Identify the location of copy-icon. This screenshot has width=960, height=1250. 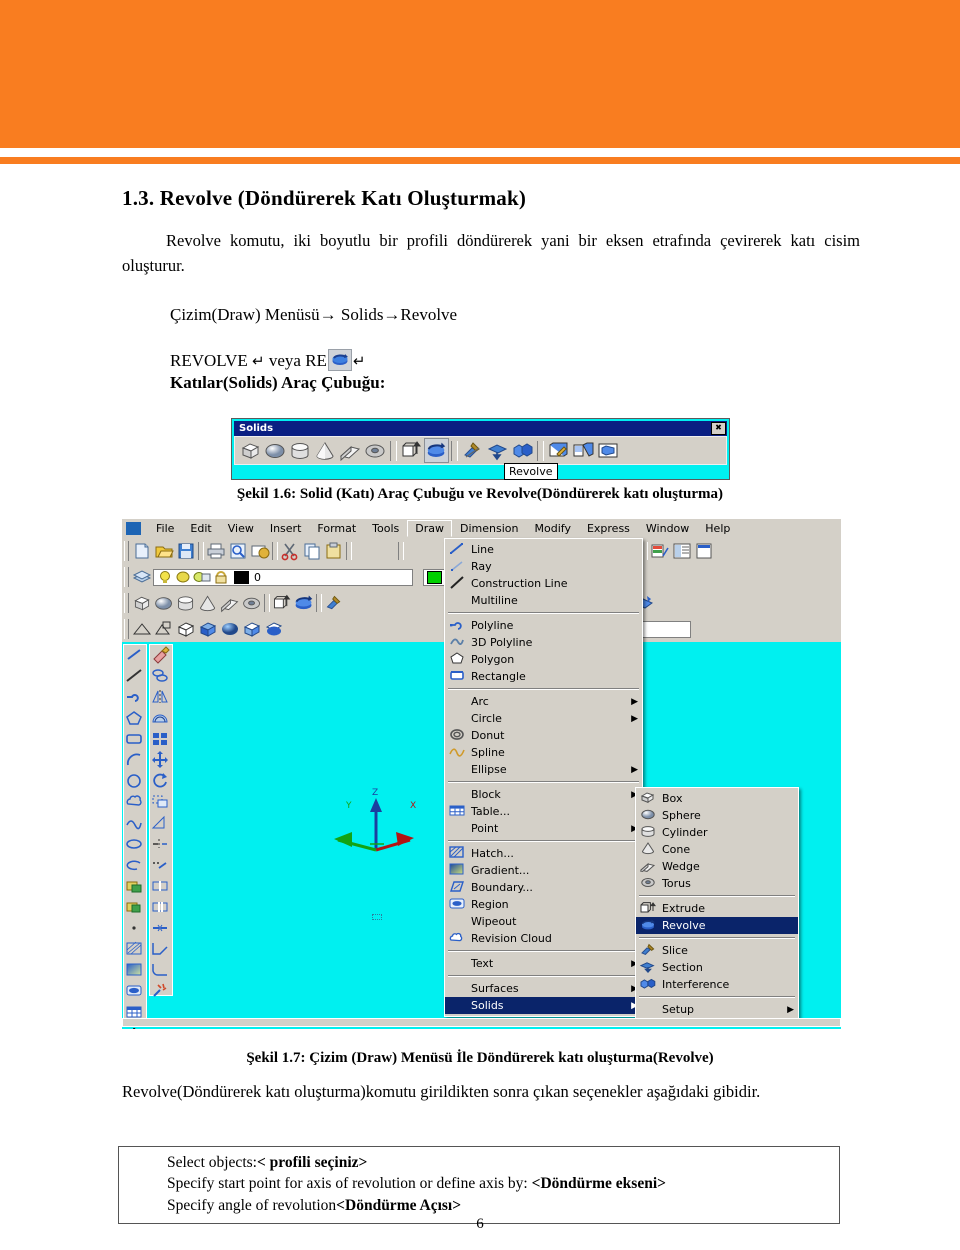
(312, 551).